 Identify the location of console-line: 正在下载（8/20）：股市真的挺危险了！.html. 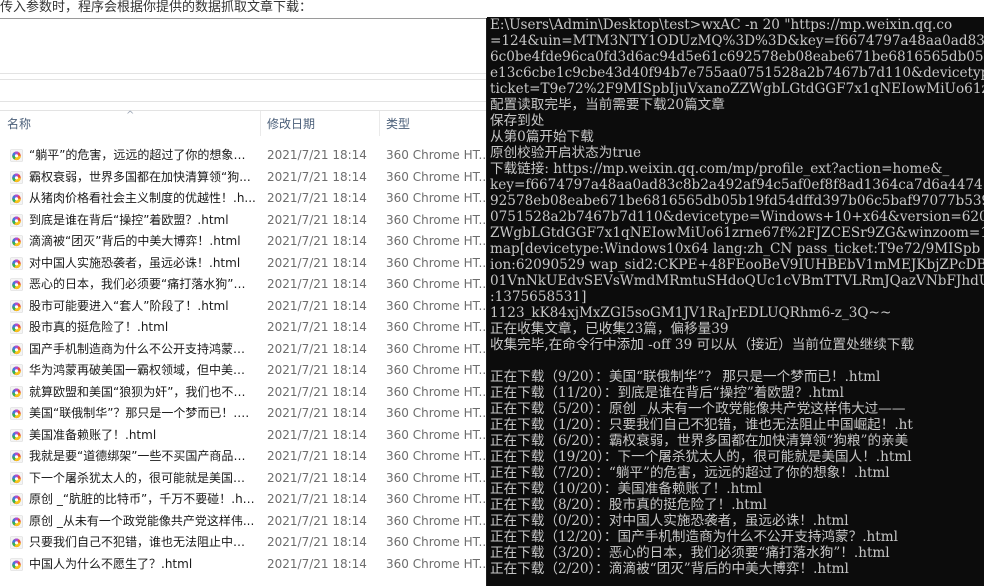
(629, 505).